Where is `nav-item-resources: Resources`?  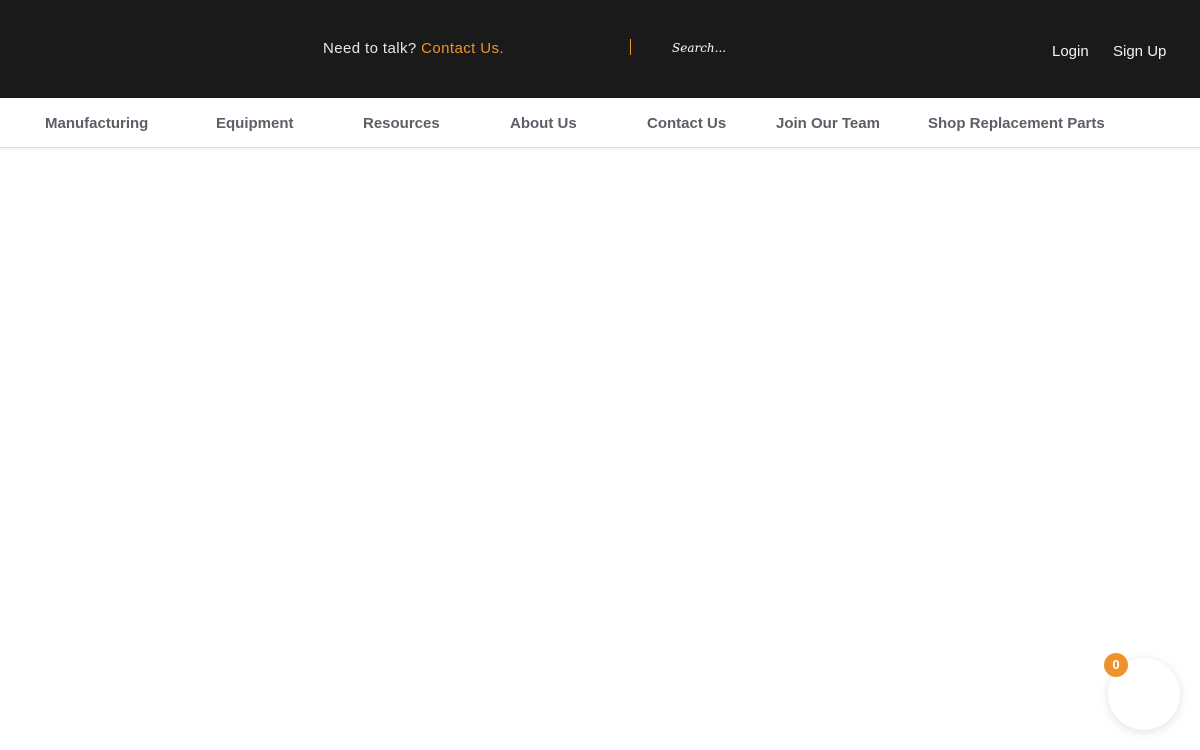 nav-item-resources: Resources is located at coordinates (401, 123).